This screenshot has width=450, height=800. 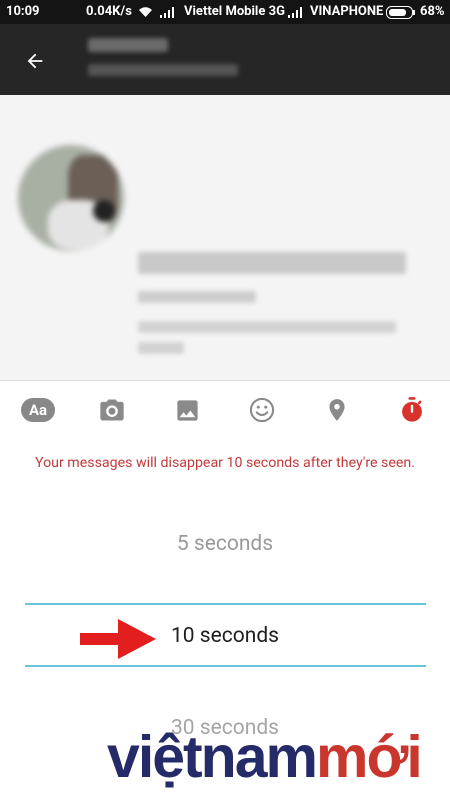 I want to click on battery-level: 68%, so click(x=432, y=11).